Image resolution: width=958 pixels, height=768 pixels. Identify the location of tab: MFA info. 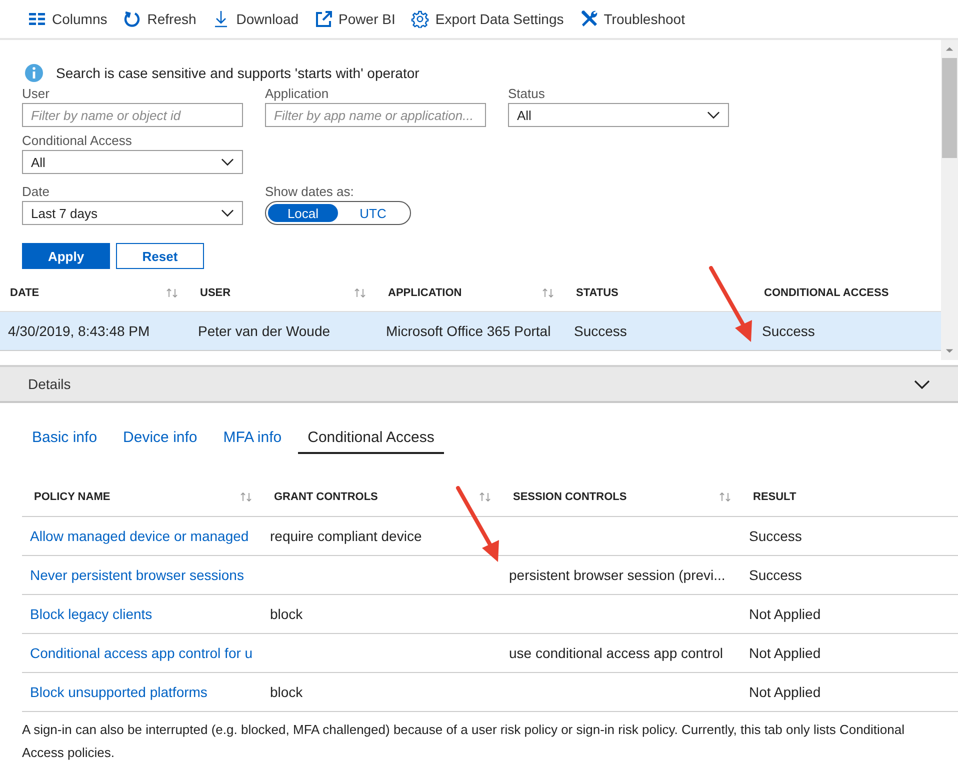
(252, 438).